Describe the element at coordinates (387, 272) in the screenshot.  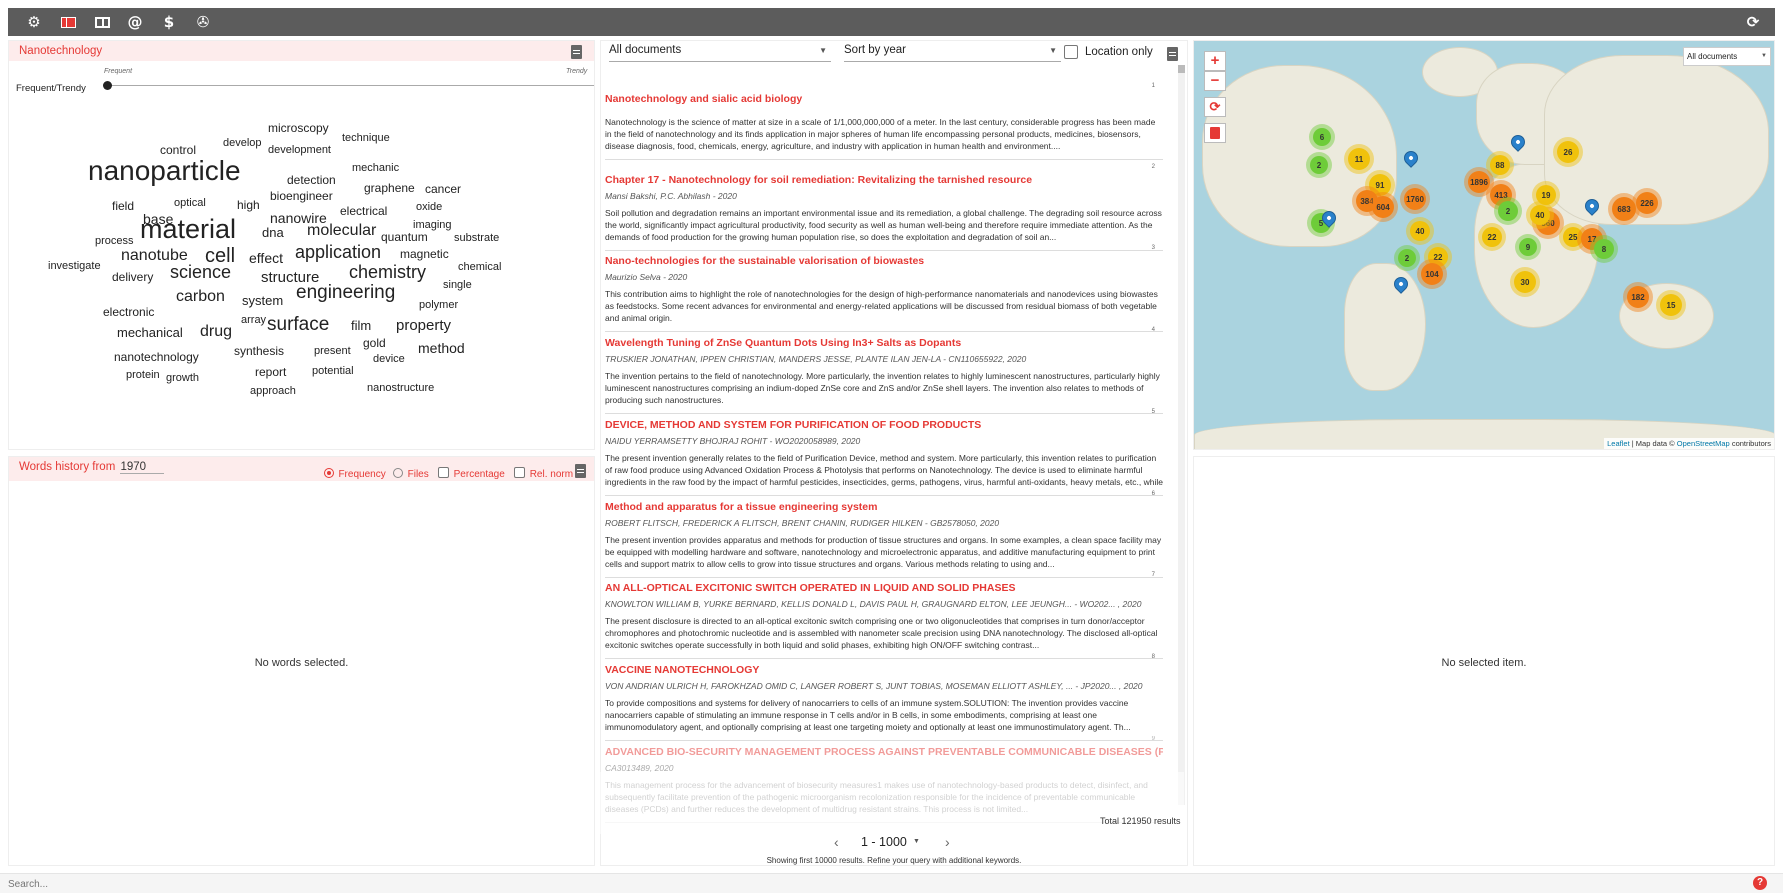
I see `word-cloud-term: chemistry` at that location.